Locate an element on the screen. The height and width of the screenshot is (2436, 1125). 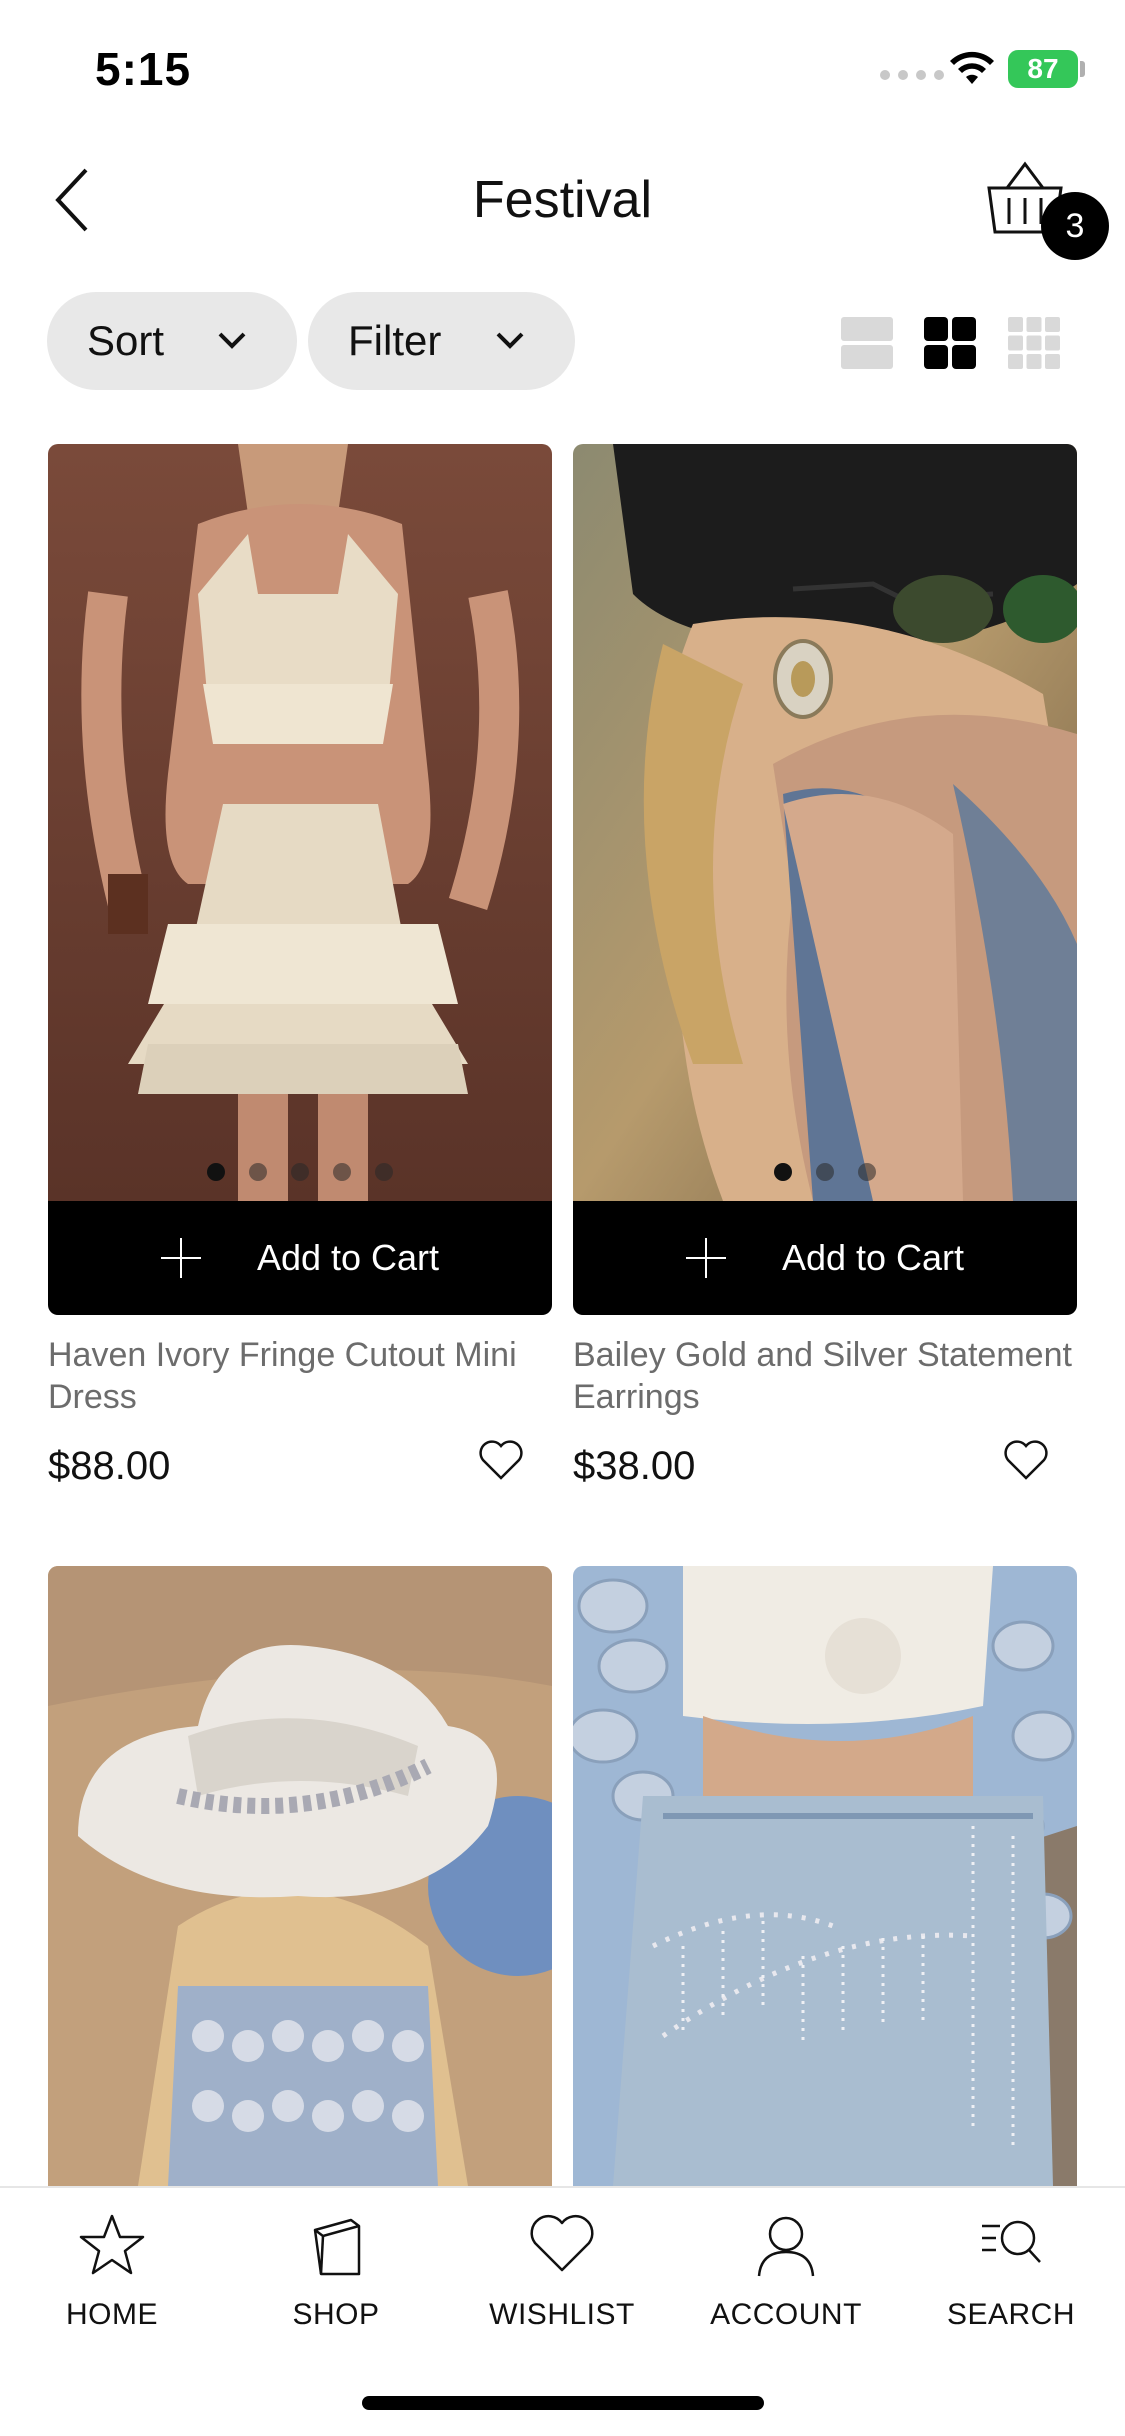
sort-dropdown: Sort is located at coordinates (172, 341).